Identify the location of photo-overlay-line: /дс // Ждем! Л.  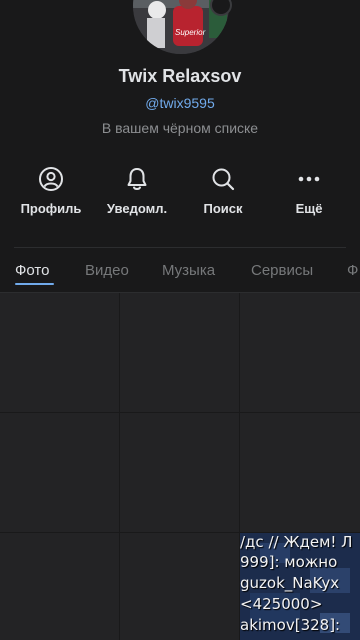
(296, 542).